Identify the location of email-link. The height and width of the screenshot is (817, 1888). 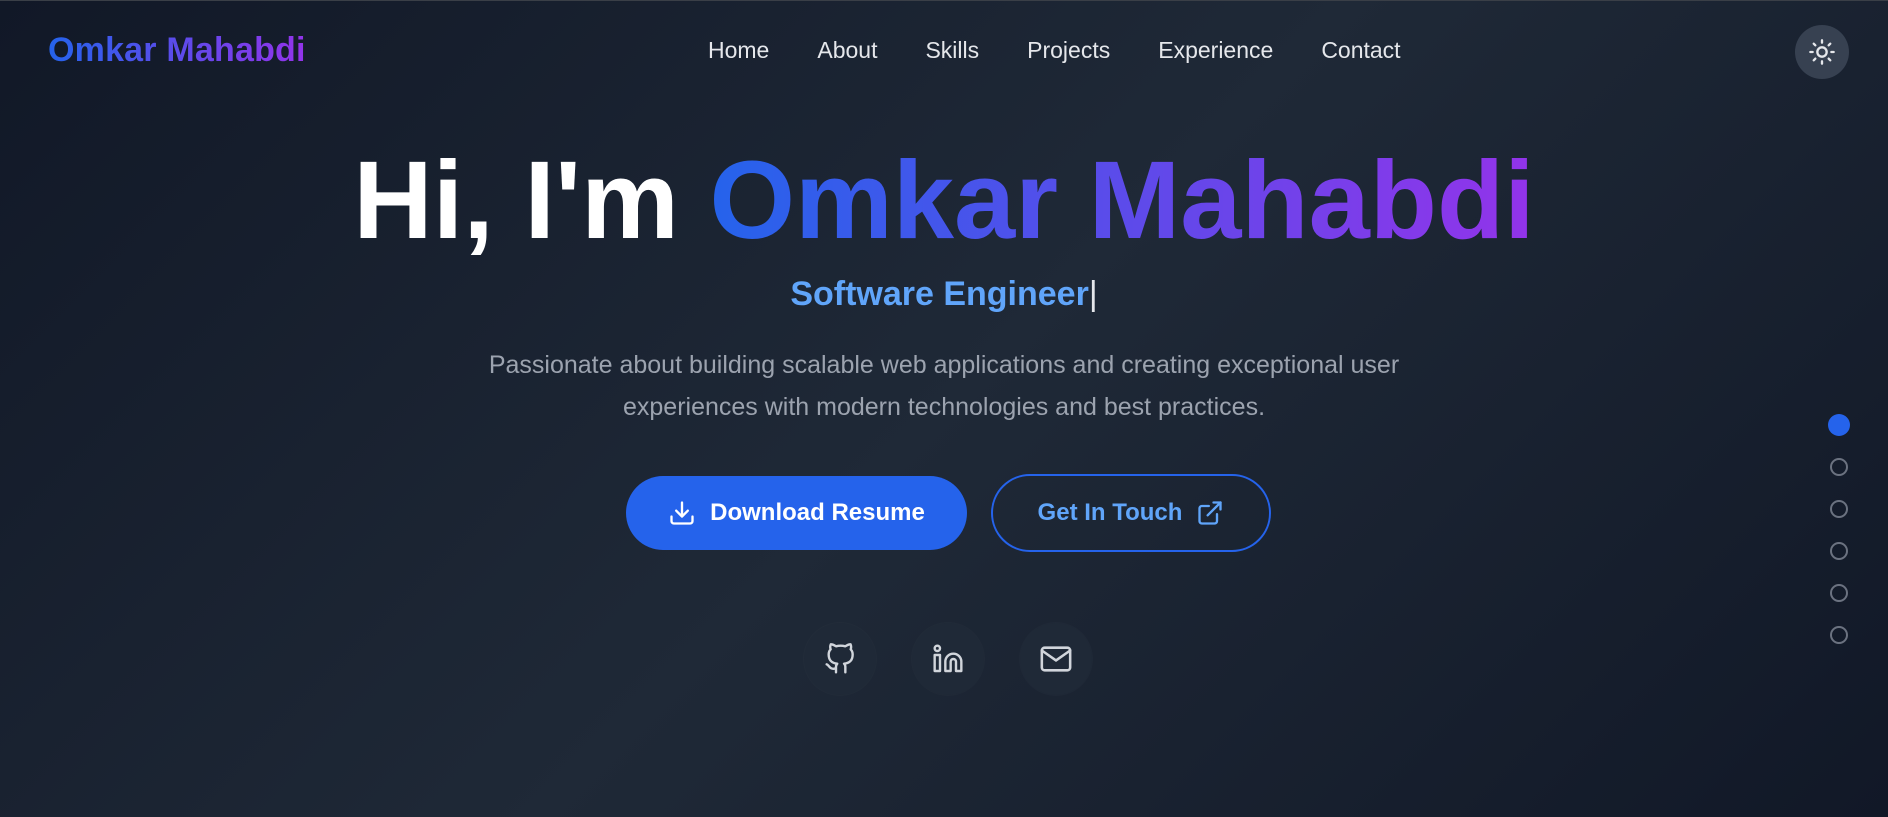
(1056, 659).